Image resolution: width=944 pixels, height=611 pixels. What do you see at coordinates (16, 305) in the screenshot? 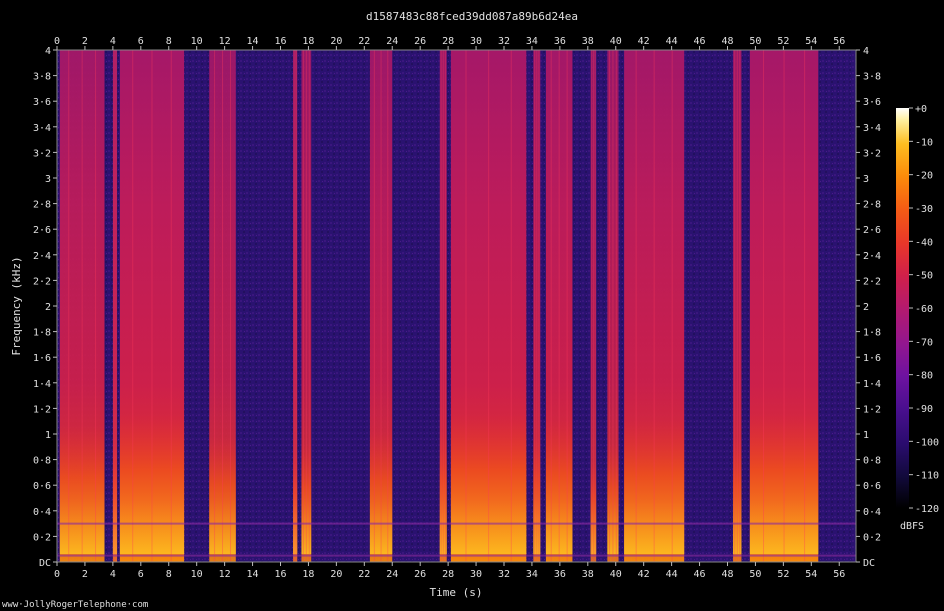
I see `y-axis-label: Frequency (kHz)` at bounding box center [16, 305].